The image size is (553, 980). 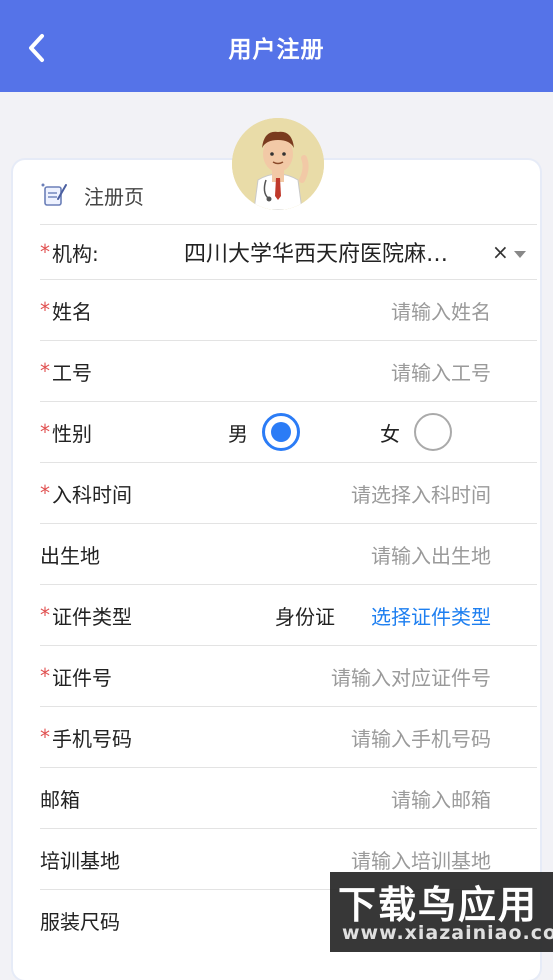 I want to click on gender-male-radio, so click(x=281, y=432).